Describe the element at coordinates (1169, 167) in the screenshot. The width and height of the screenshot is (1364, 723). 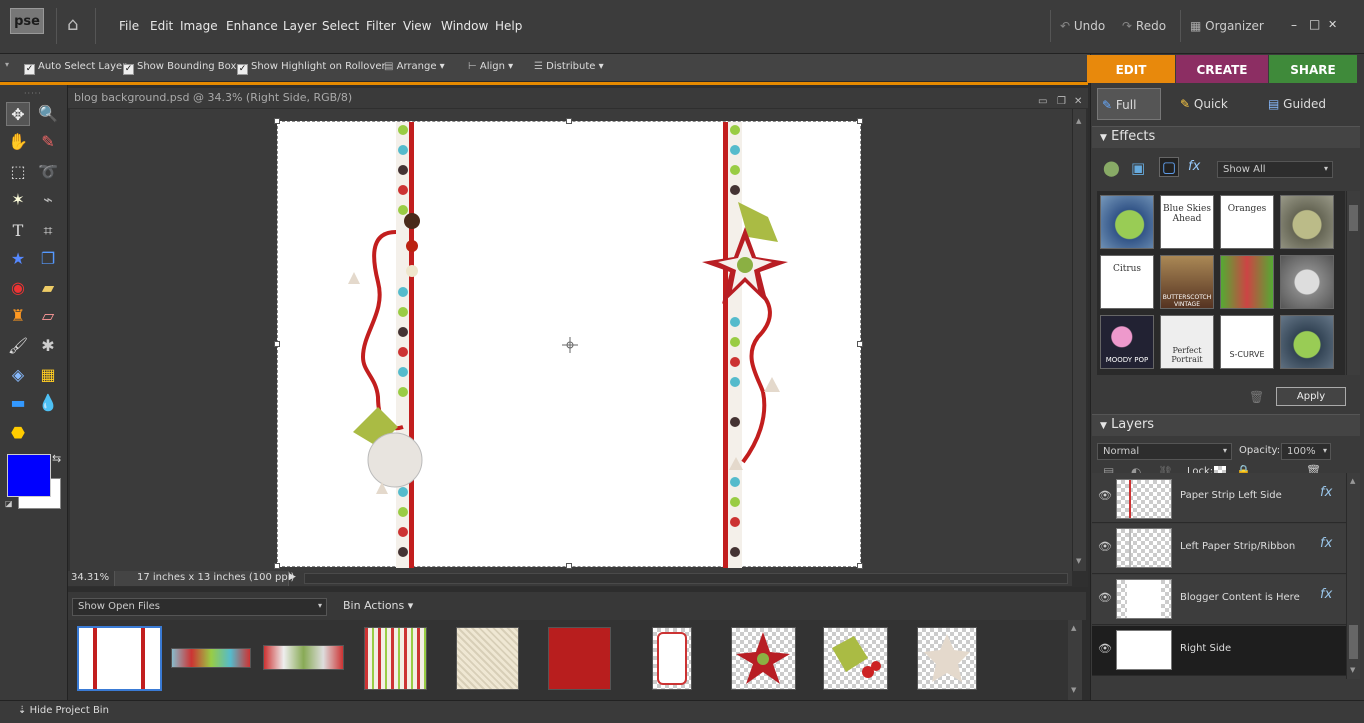
I see `photo-effects-icon: ▢` at that location.